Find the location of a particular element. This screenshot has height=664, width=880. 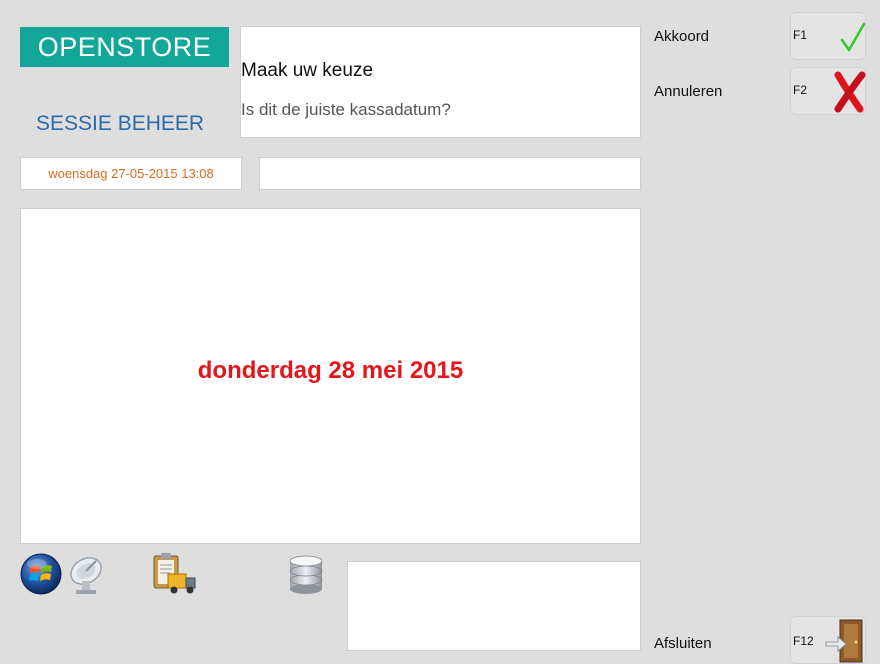

message-subtitle: Is dit de juiste kassadatum? is located at coordinates (346, 109).